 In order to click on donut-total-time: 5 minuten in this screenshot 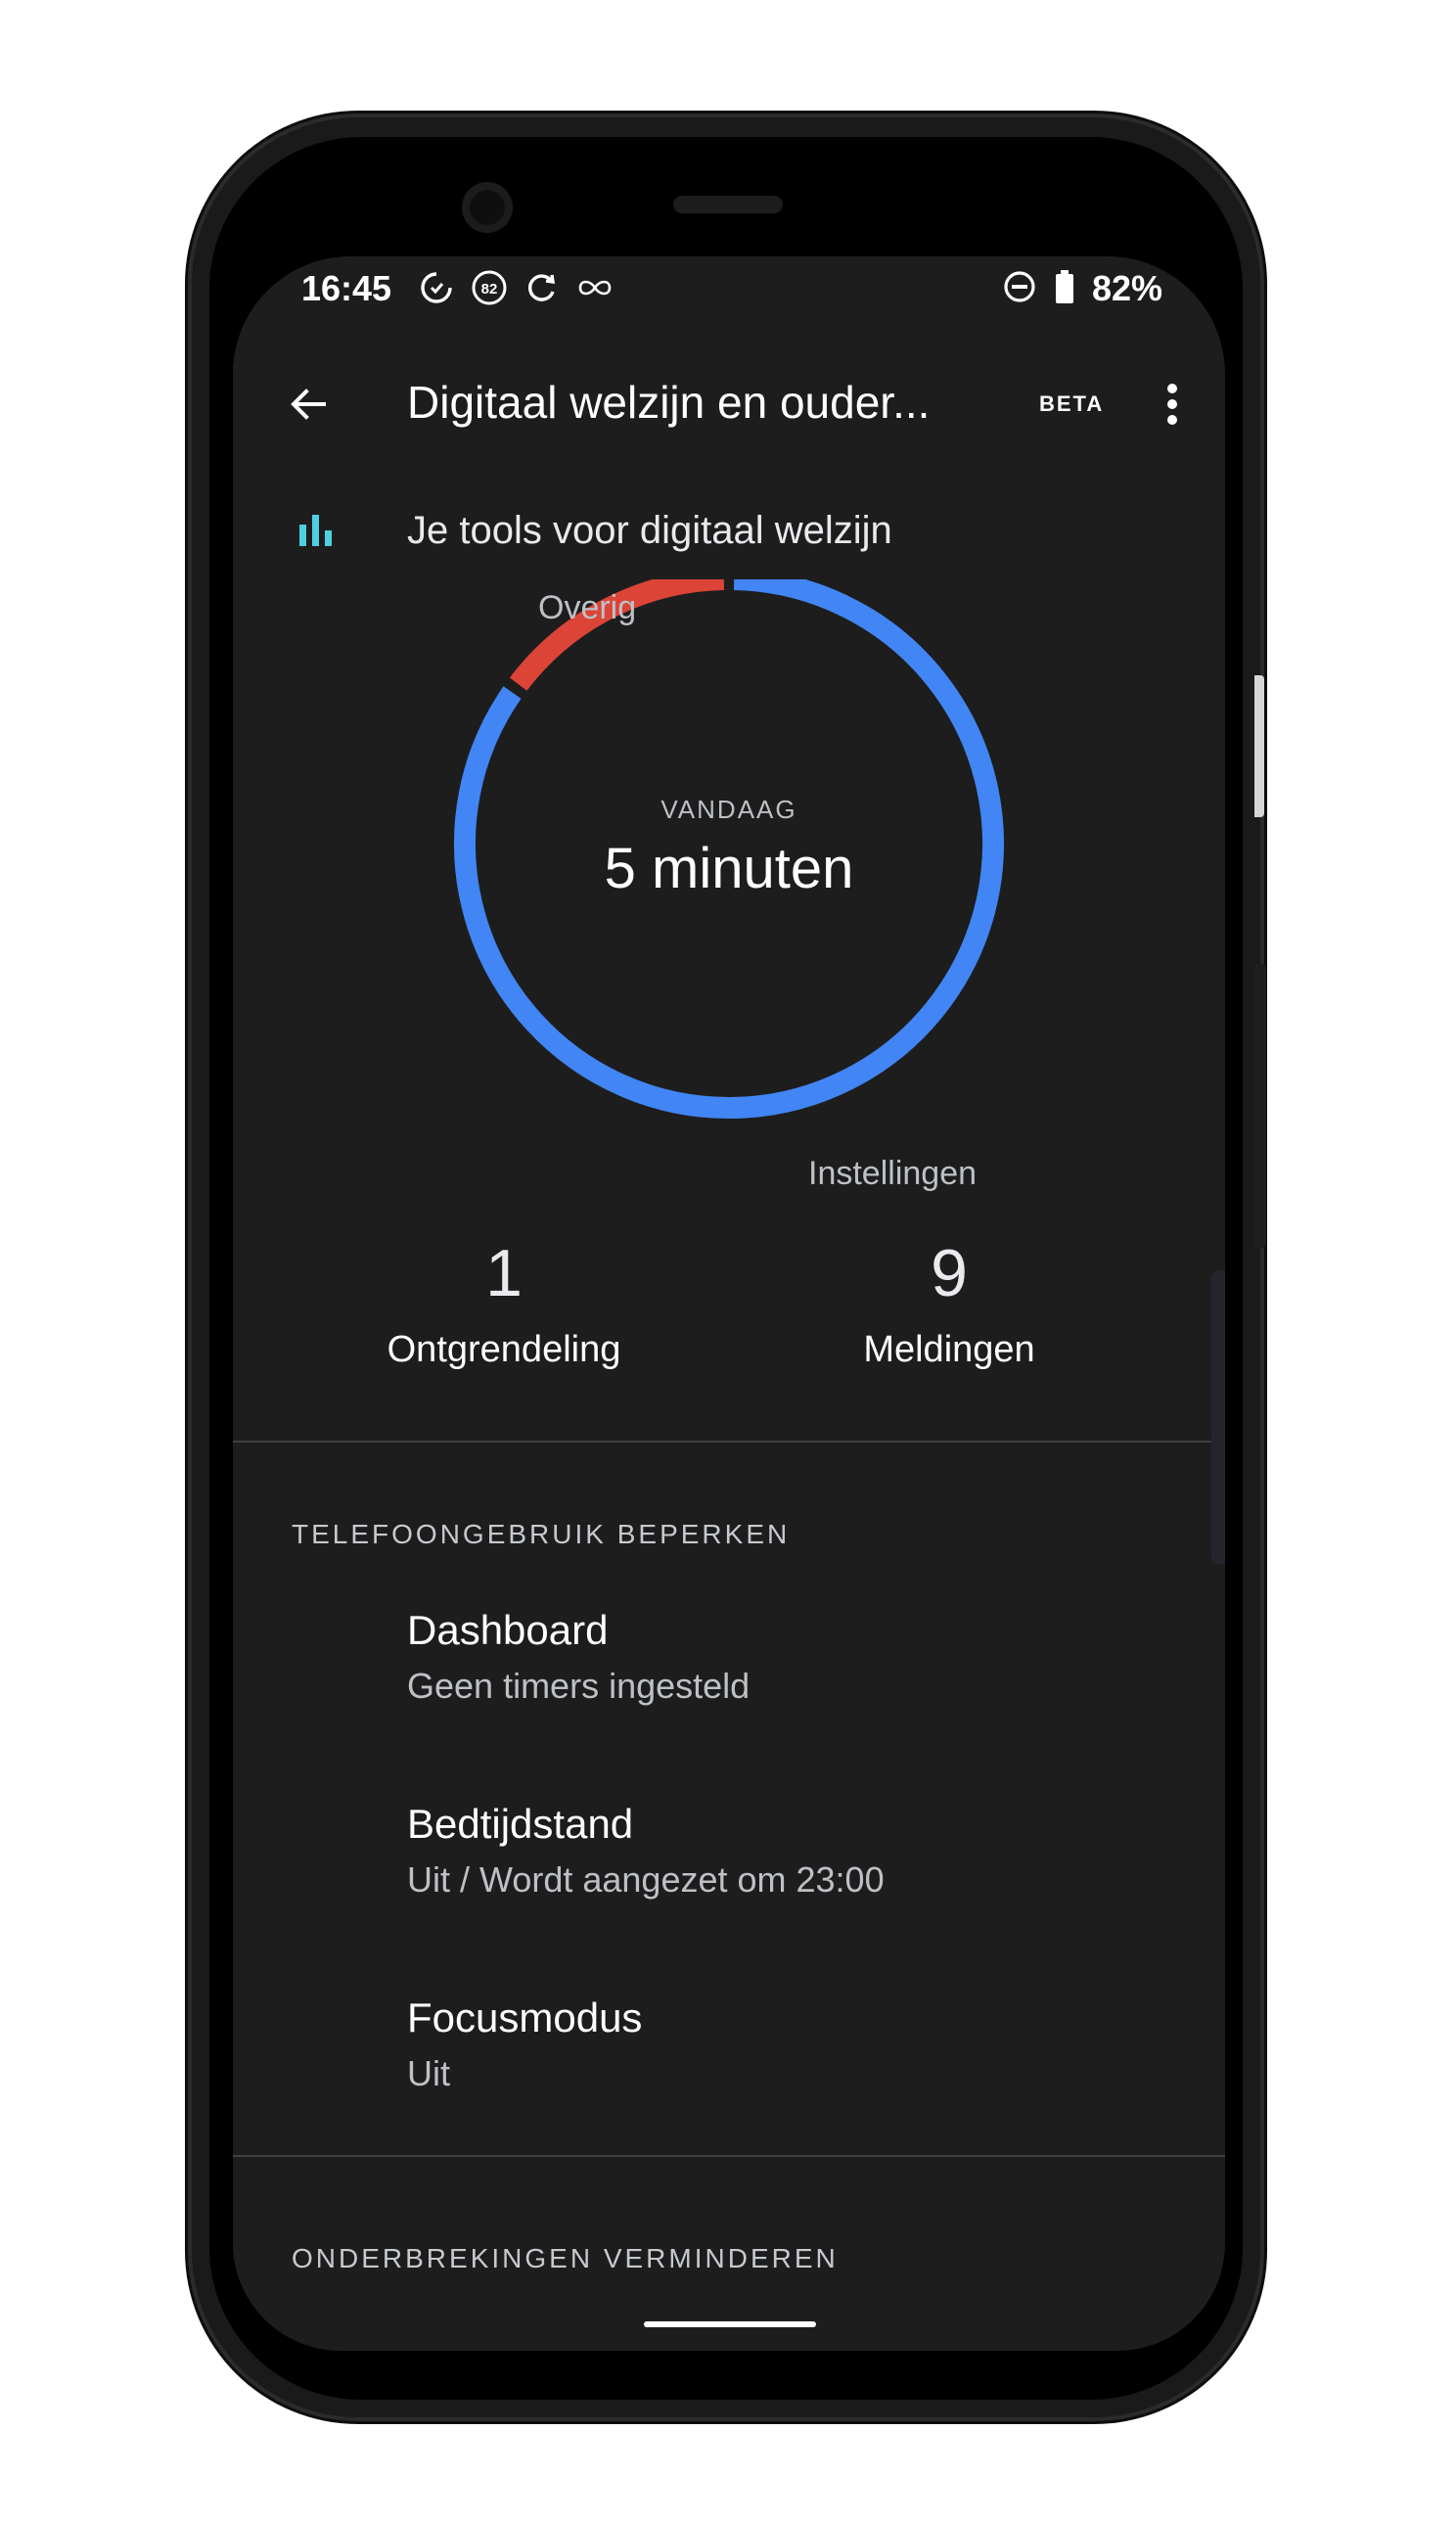, I will do `click(729, 868)`.